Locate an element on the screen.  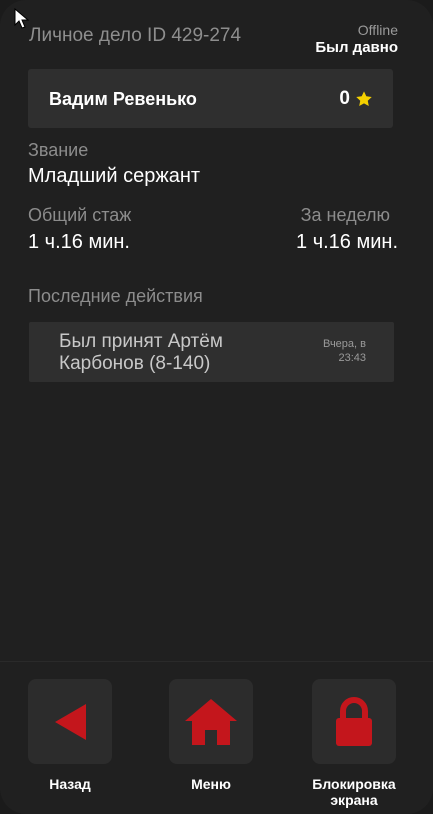
total-time-value: 1 ч.16 мин. is located at coordinates (79, 242).